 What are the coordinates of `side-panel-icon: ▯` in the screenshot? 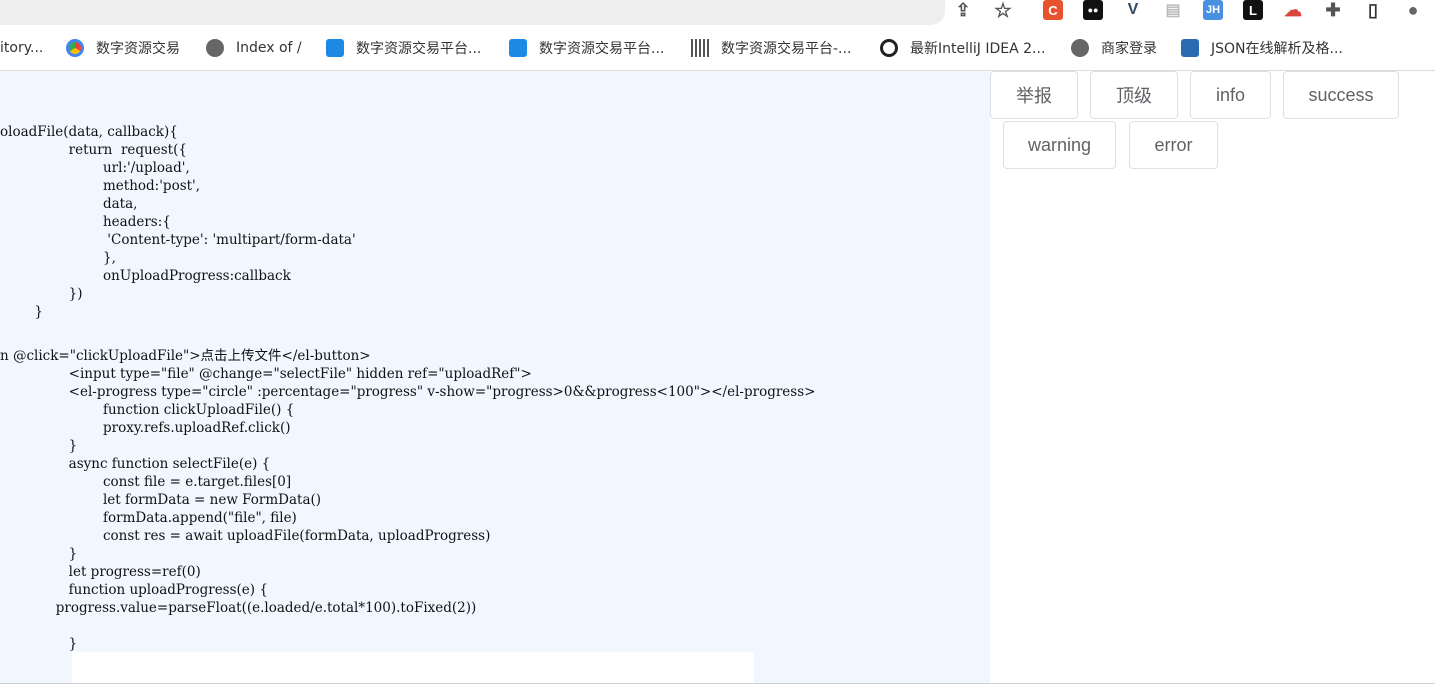 It's located at (1373, 10).